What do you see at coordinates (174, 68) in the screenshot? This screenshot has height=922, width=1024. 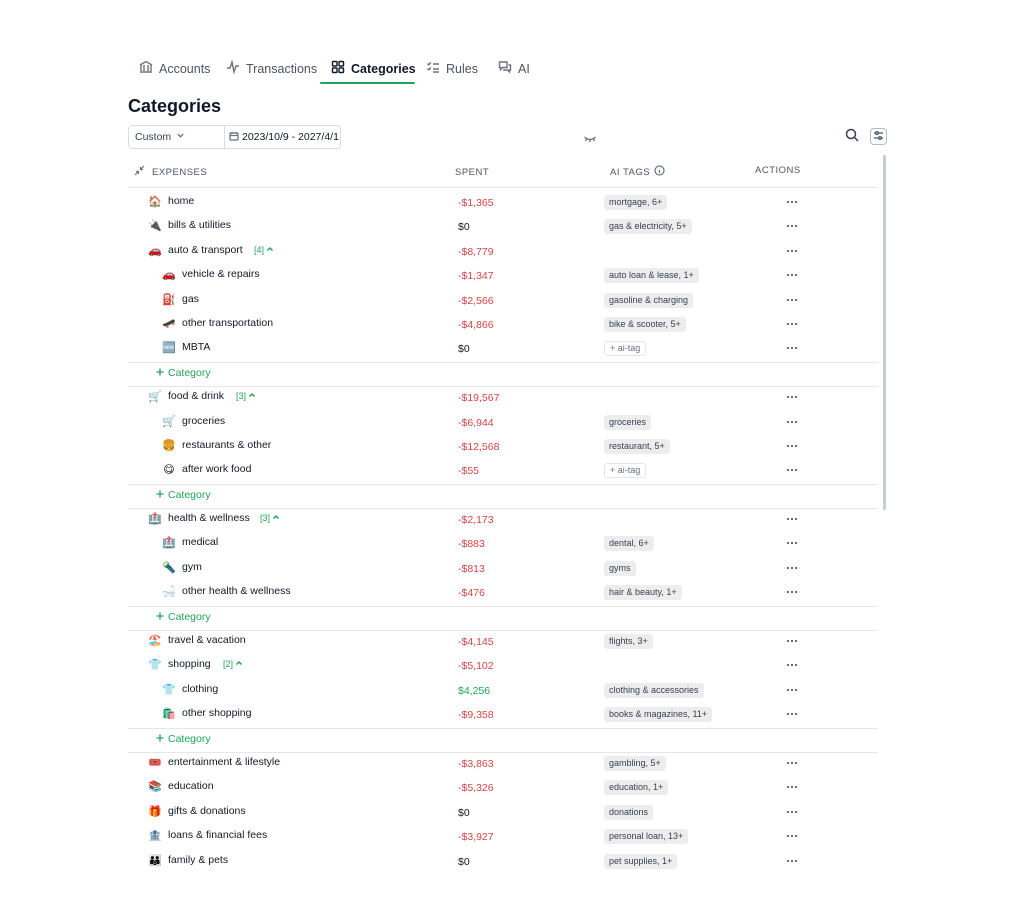 I see `tab-accounts: Accounts` at bounding box center [174, 68].